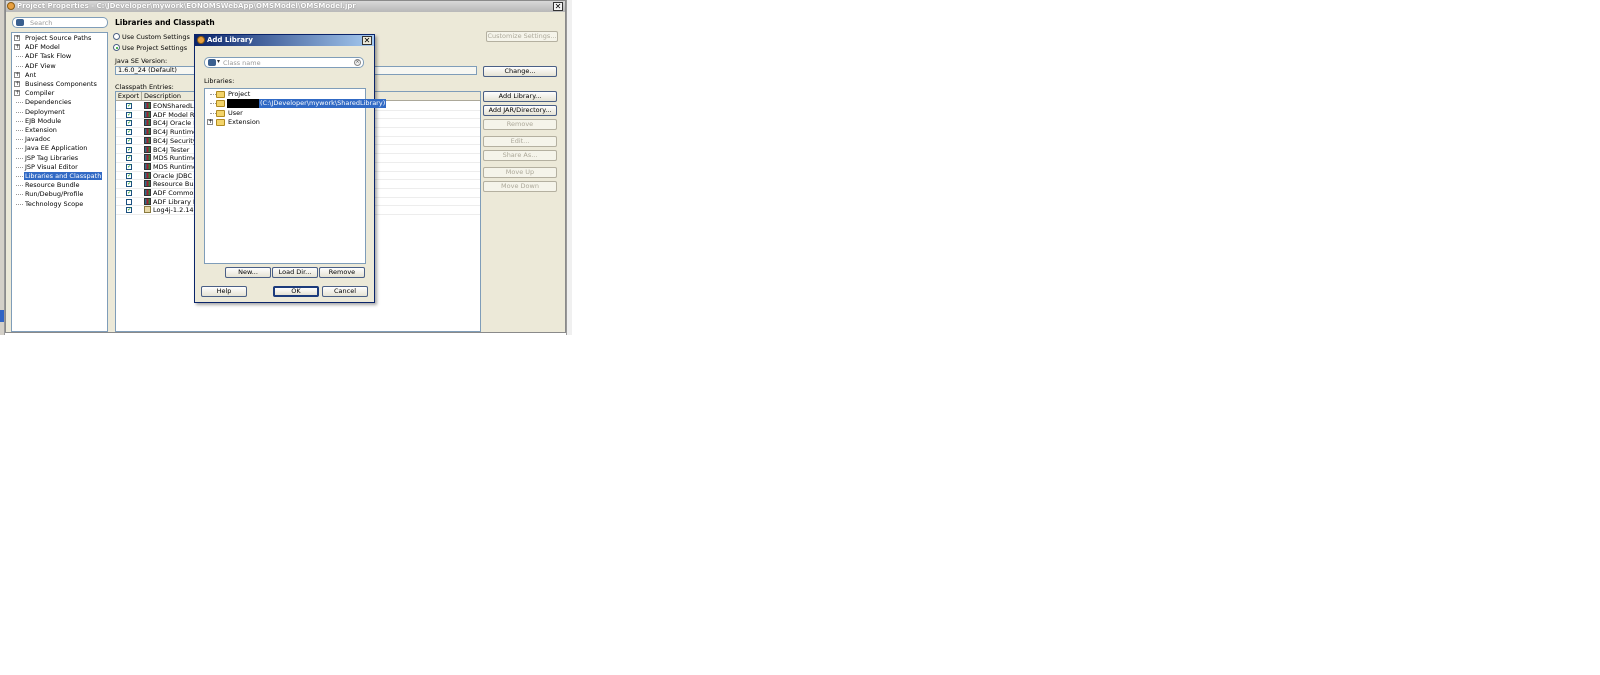 The height and width of the screenshot is (675, 1600). I want to click on remove-button: Remove, so click(520, 124).